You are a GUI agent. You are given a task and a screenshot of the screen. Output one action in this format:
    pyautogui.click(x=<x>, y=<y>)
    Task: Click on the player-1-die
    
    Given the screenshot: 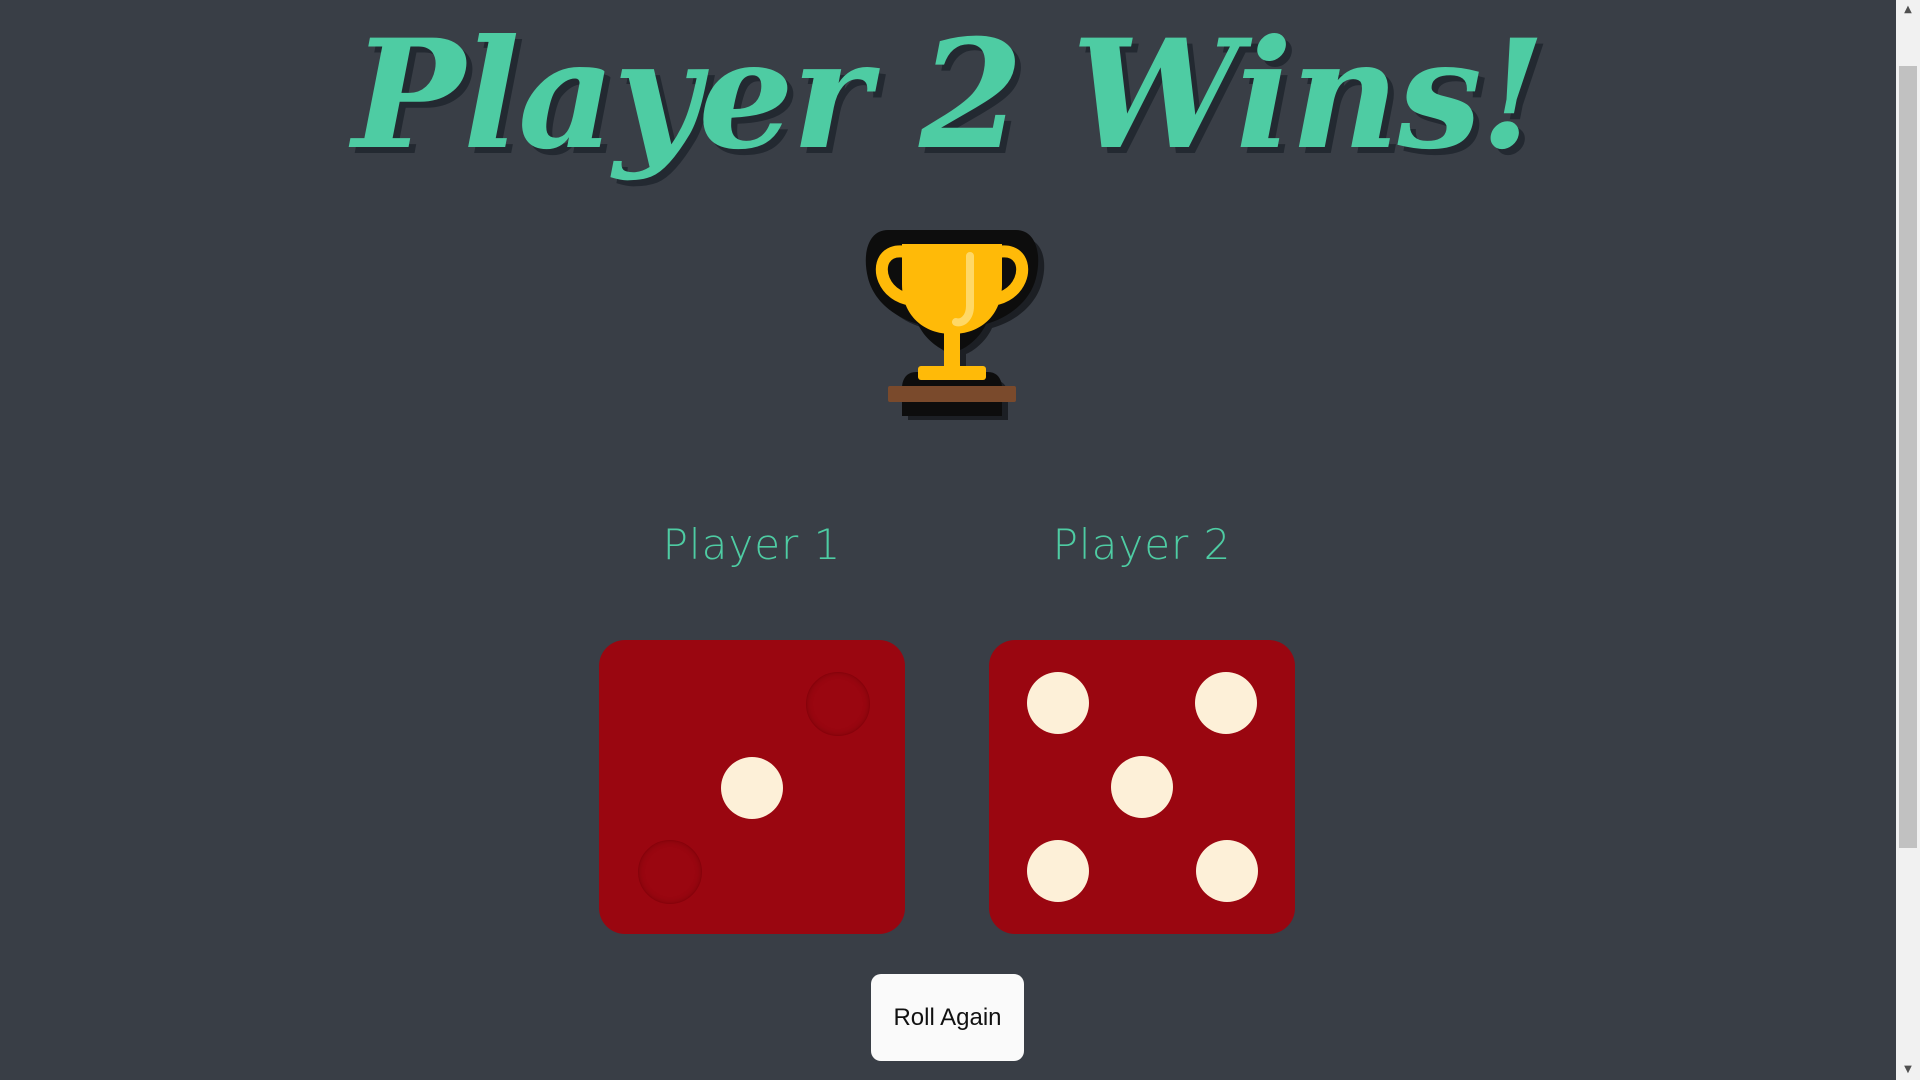 What is the action you would take?
    pyautogui.click(x=752, y=787)
    